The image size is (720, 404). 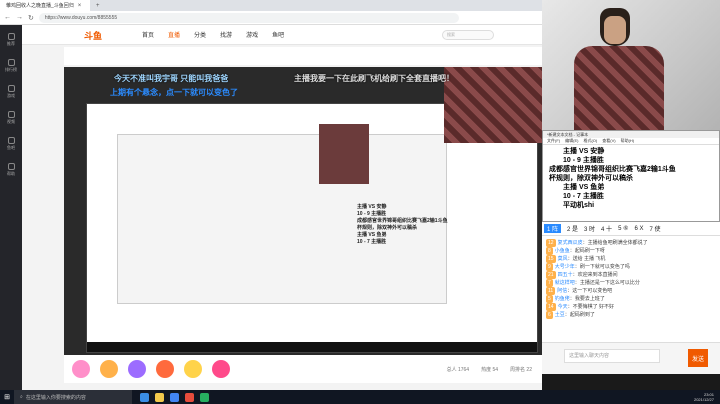 I want to click on chat-user: 莫风, so click(x=563, y=259).